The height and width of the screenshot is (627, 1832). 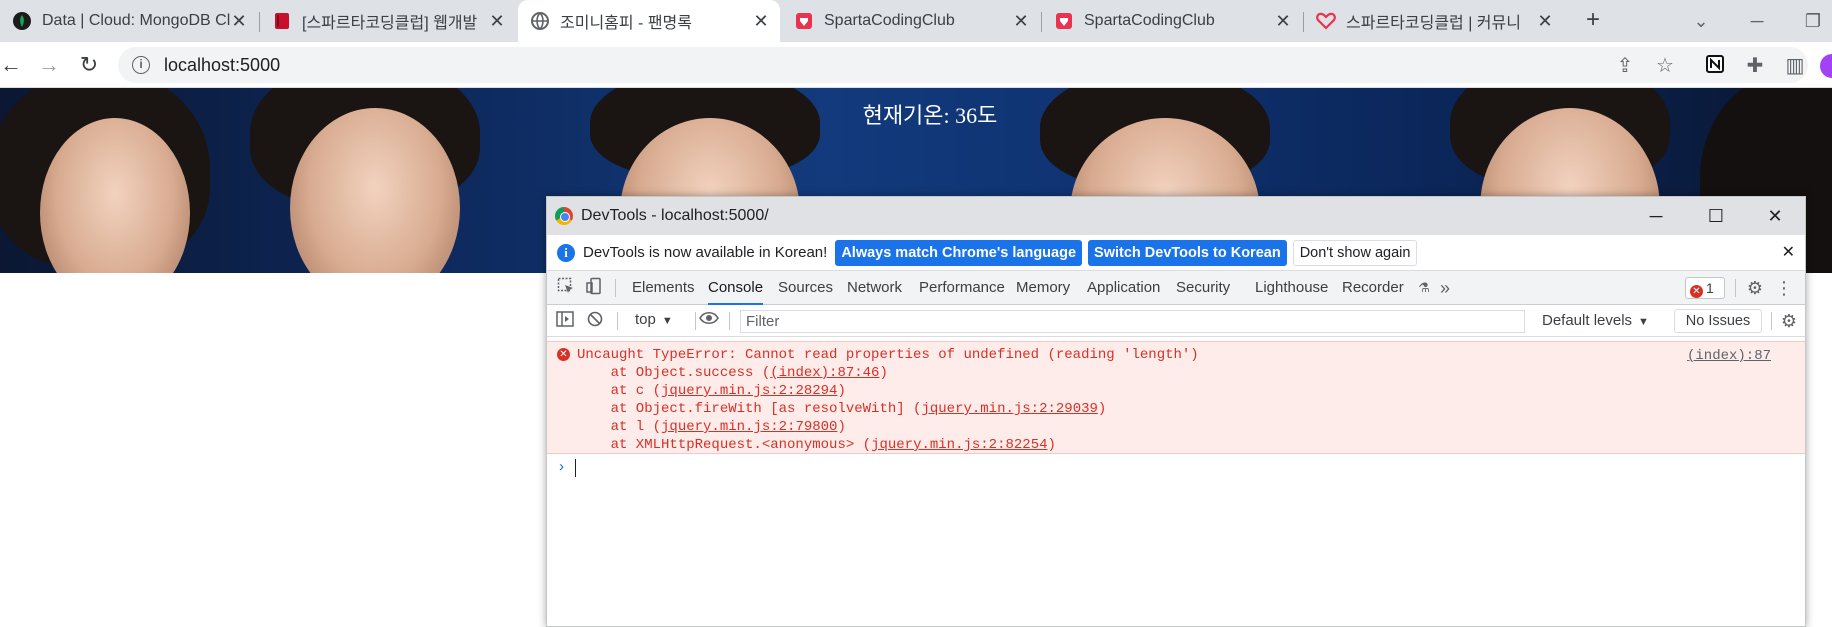 I want to click on bookmark-star-icon: ☆, so click(x=1665, y=66).